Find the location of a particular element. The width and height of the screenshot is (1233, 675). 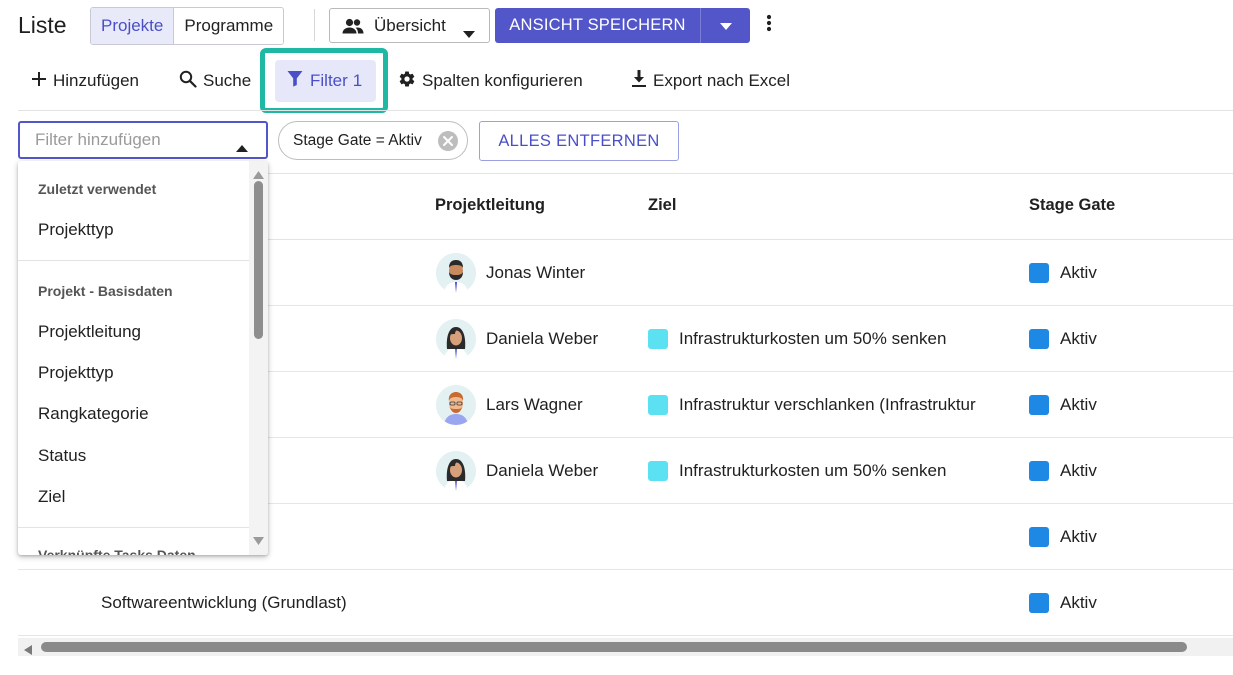

filter-button: Filter 1 is located at coordinates (325, 81).